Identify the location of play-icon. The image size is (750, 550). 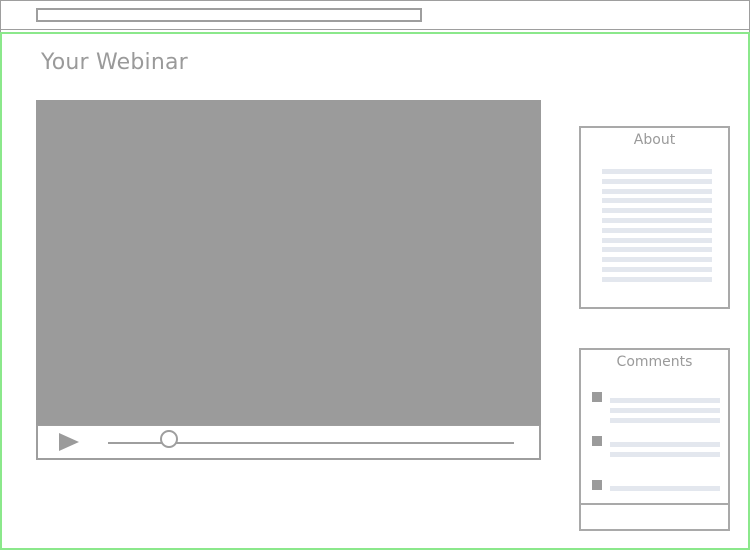
(69, 442).